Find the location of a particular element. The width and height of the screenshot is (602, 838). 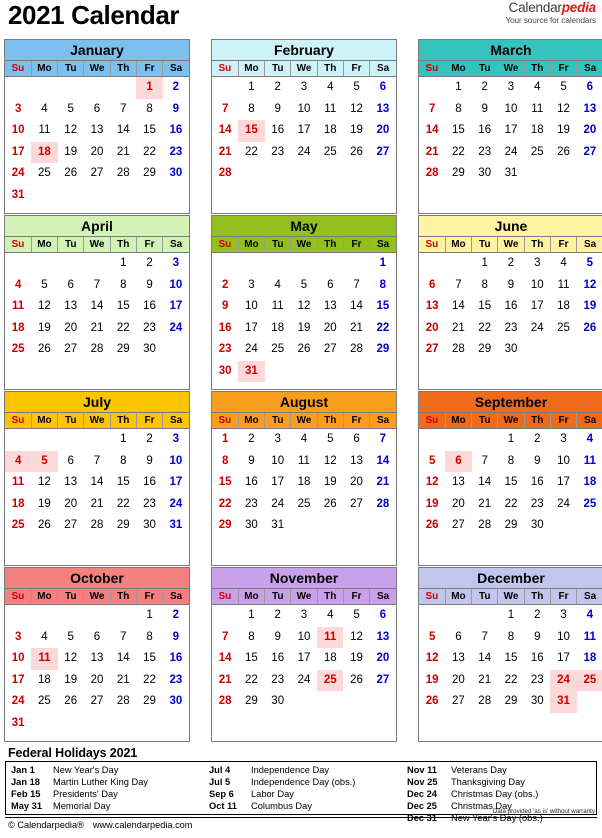

day-cell: 16 is located at coordinates (149, 482).